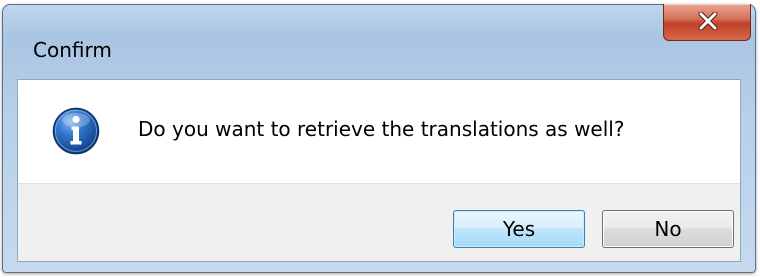 The height and width of the screenshot is (277, 760). Describe the element at coordinates (72, 50) in the screenshot. I see `dialog-title: Confirm` at that location.